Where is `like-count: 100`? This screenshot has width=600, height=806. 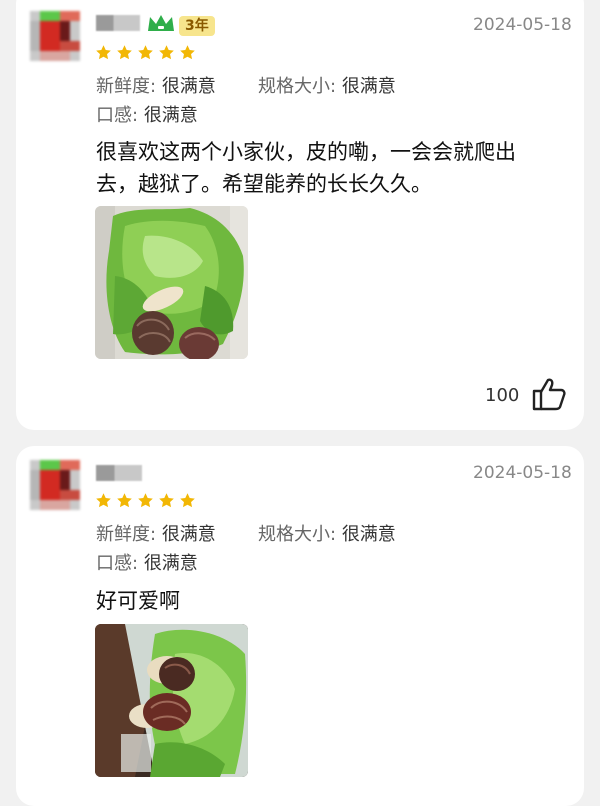
like-count: 100 is located at coordinates (502, 395).